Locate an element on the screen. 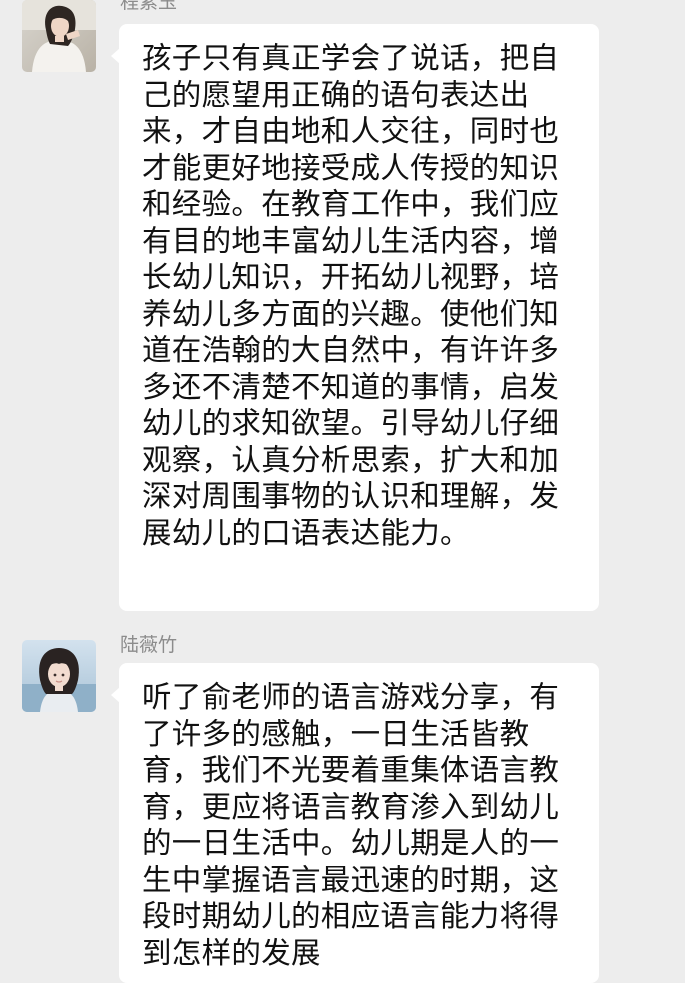 Image resolution: width=685 pixels, height=983 pixels. sender-name: 陆薇竹 is located at coordinates (149, 645).